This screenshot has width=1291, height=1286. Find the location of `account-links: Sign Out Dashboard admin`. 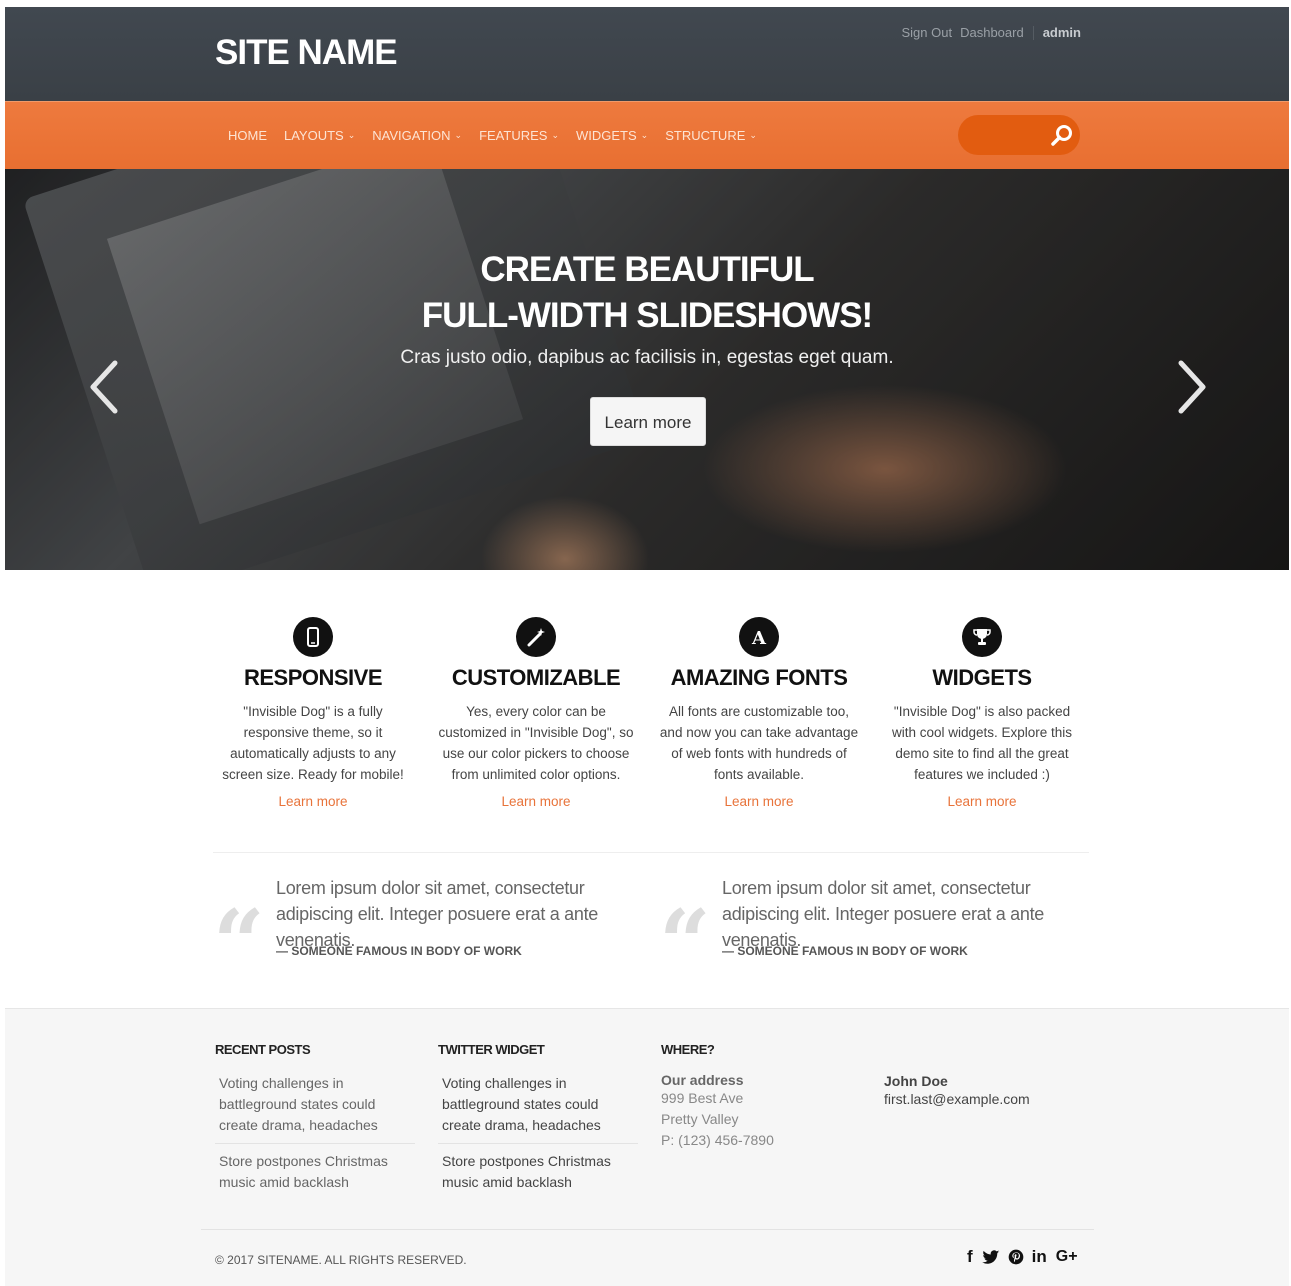

account-links: Sign Out Dashboard admin is located at coordinates (988, 32).